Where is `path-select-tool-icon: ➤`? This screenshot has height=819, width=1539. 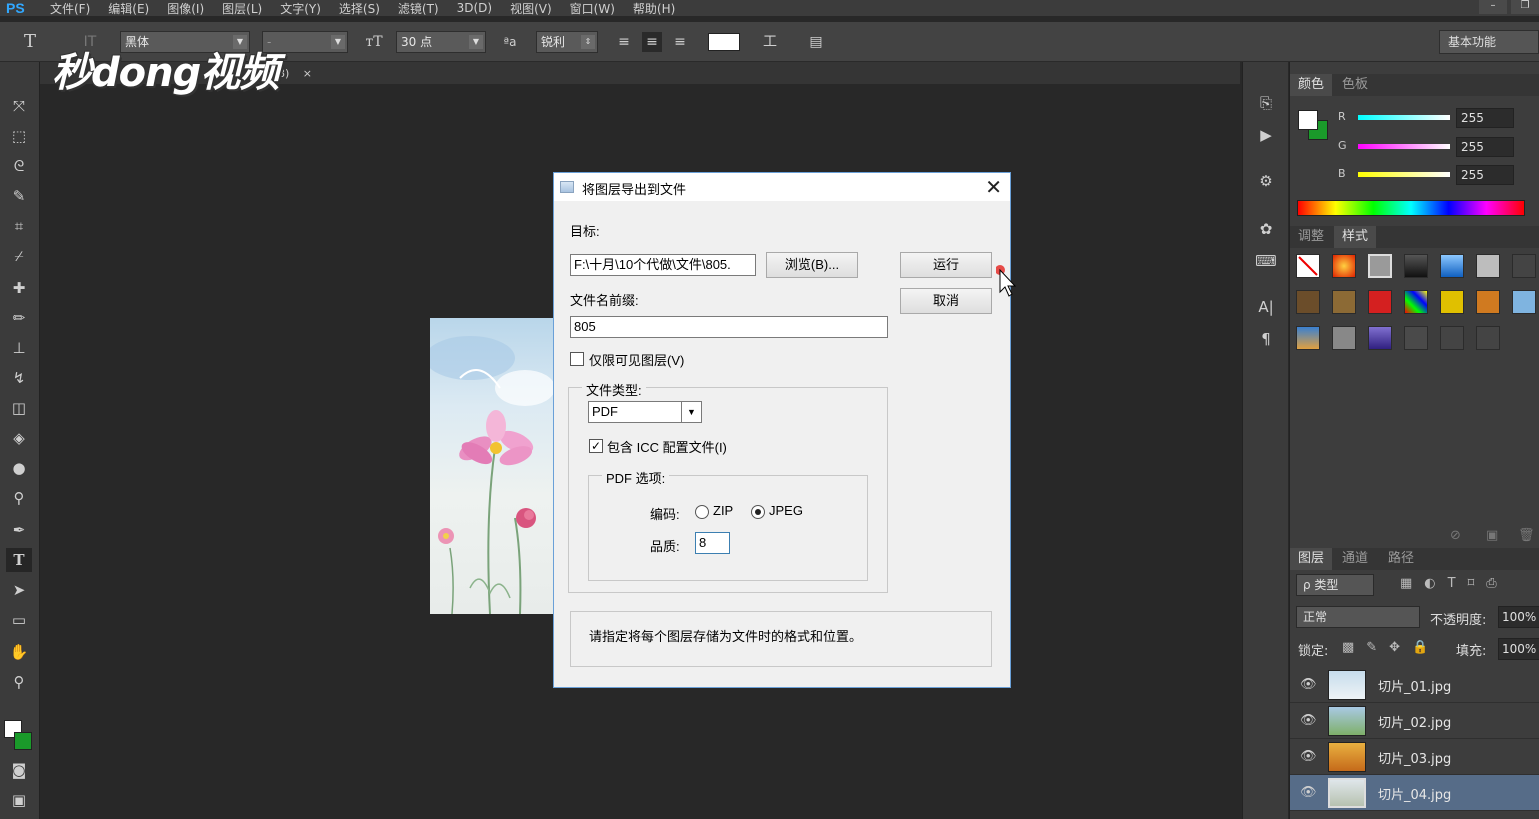 path-select-tool-icon: ➤ is located at coordinates (19, 590).